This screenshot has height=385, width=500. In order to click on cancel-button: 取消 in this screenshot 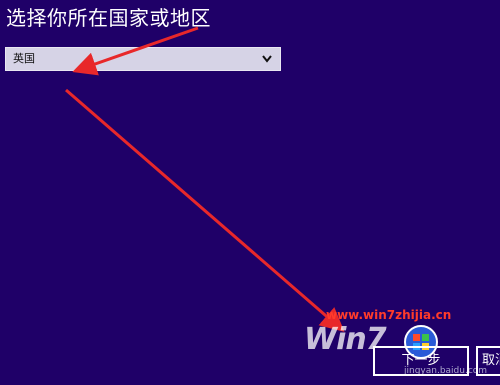, I will do `click(488, 361)`.